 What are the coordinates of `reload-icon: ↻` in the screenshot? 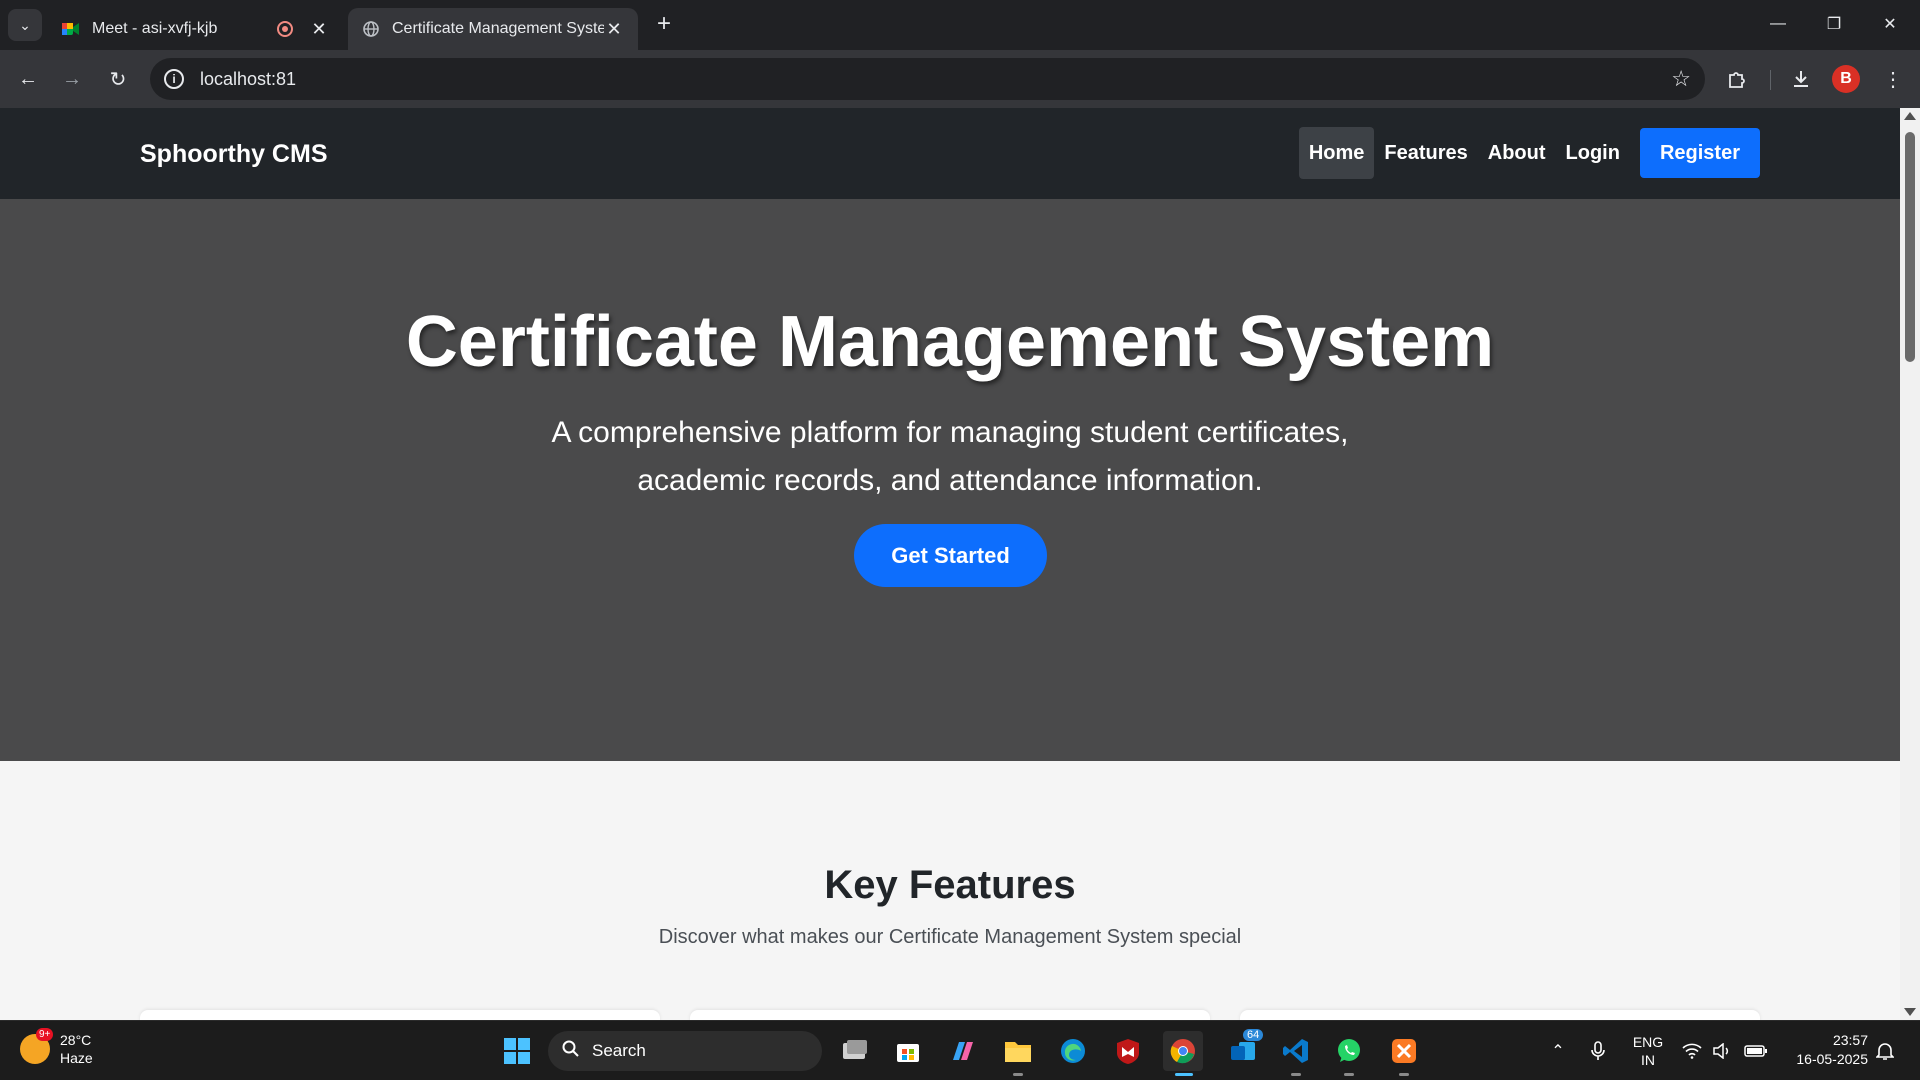 It's located at (118, 79).